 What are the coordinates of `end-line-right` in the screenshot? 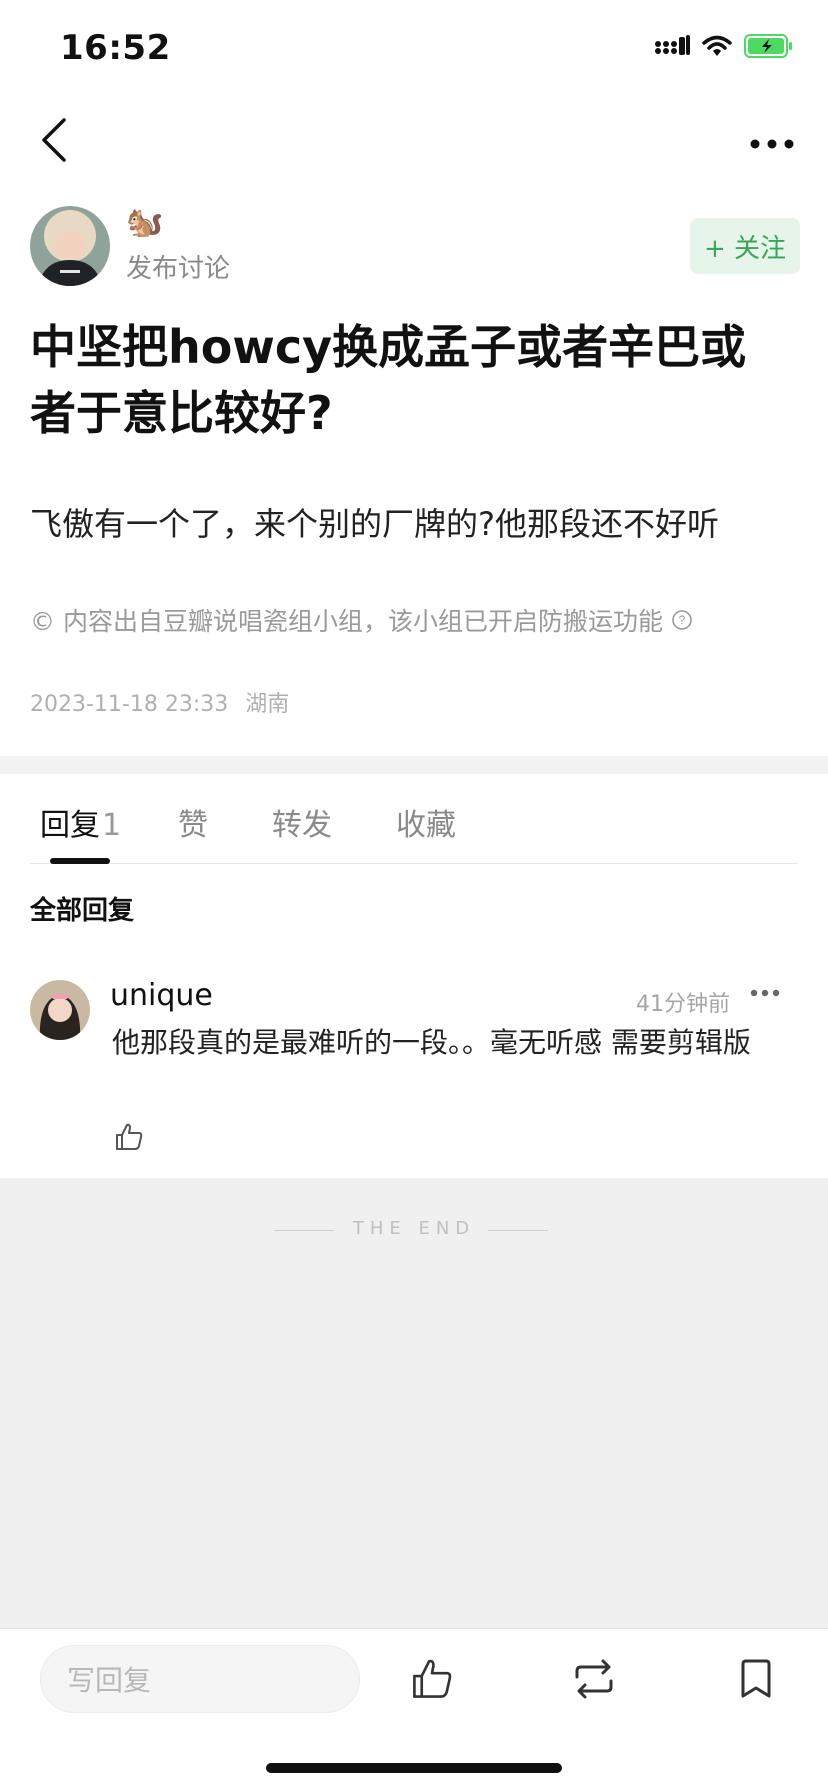 It's located at (518, 1230).